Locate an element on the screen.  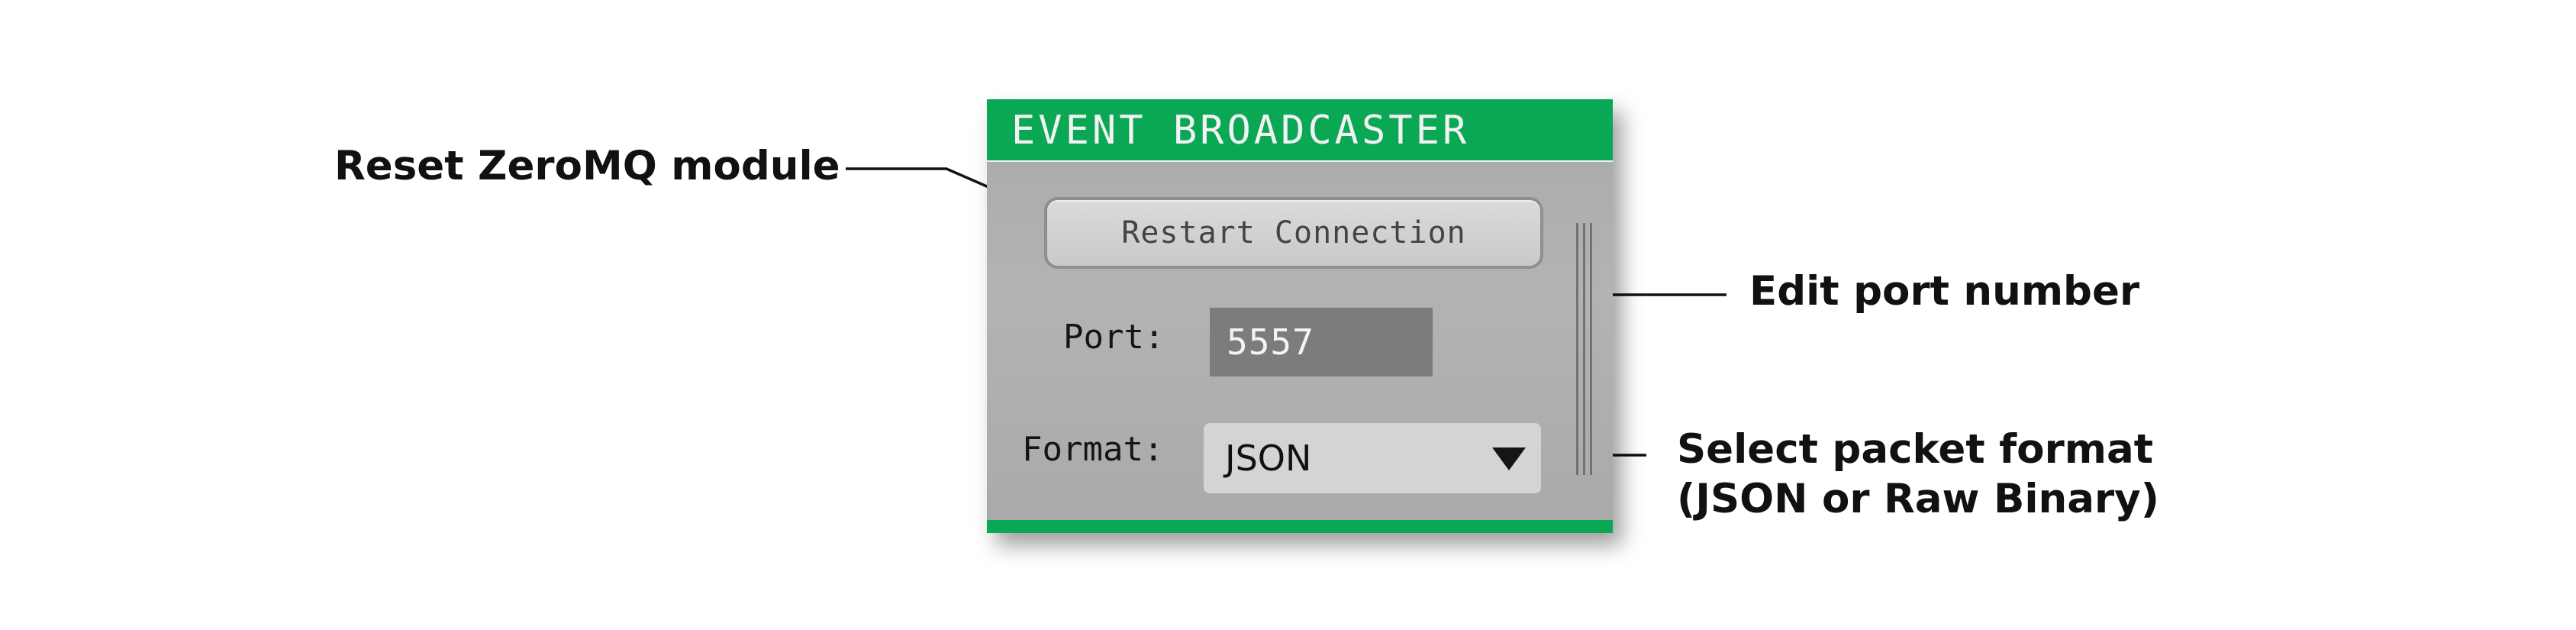
annotation-format-line1: Select packet format is located at coordinates (1916, 450).